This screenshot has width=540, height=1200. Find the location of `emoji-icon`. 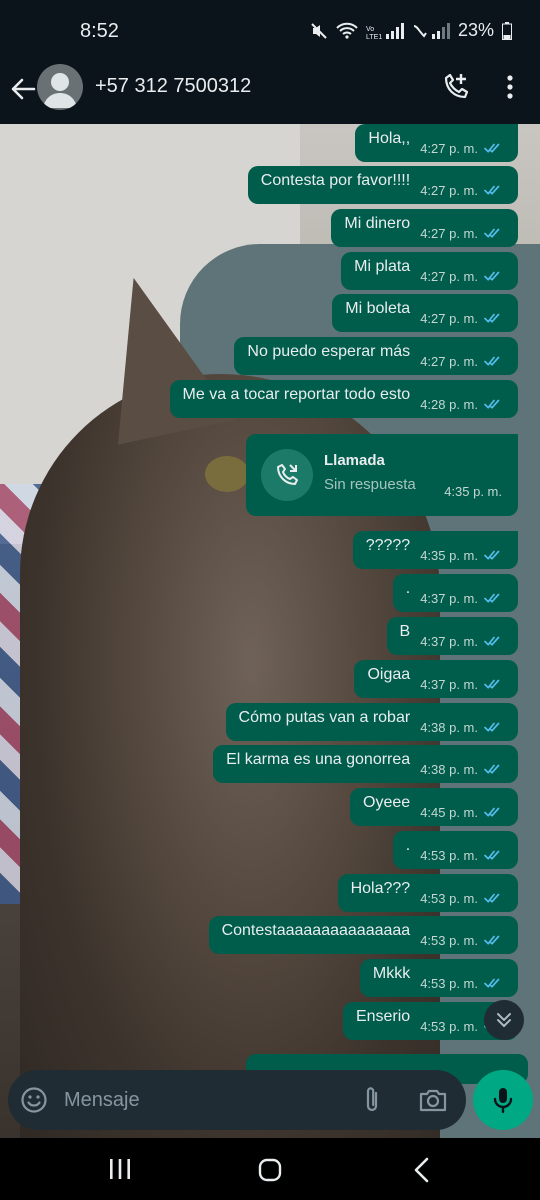

emoji-icon is located at coordinates (34, 1100).